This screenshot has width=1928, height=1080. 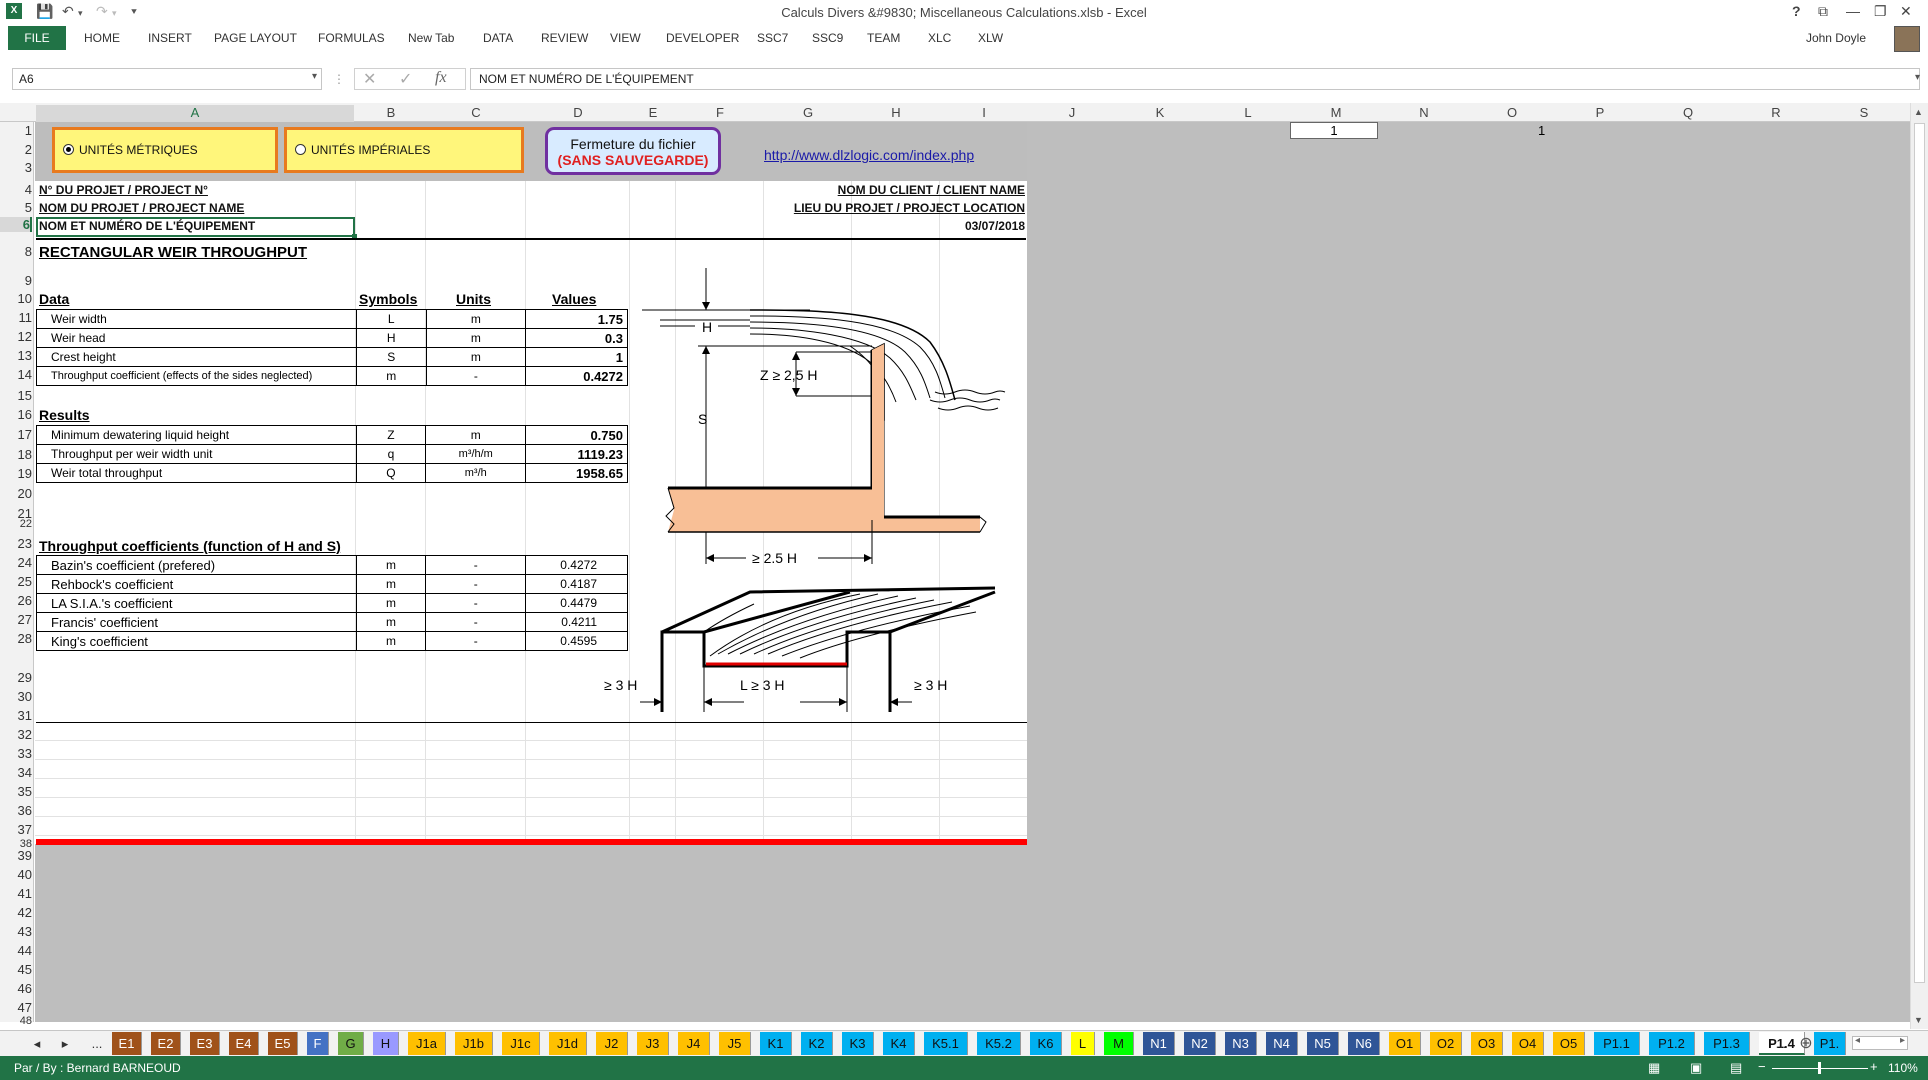 I want to click on sheet-tab: J5, so click(x=735, y=1043).